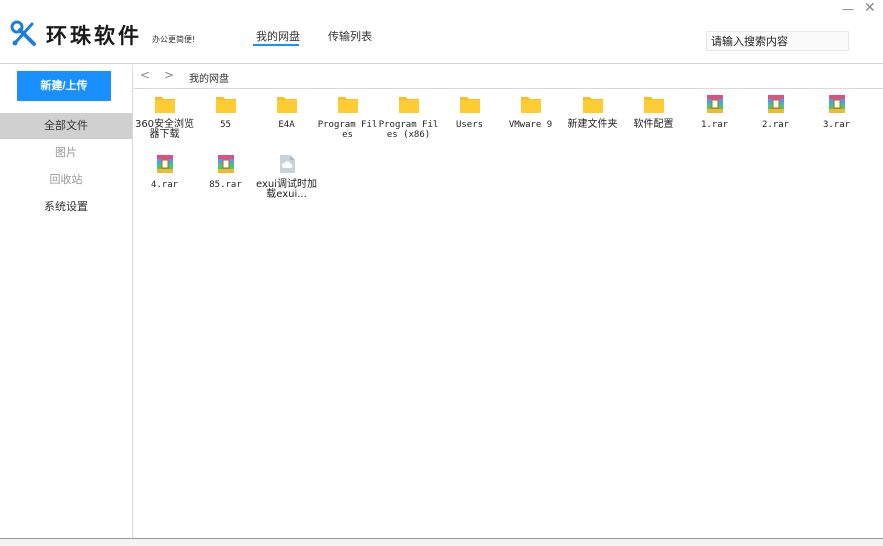 This screenshot has width=883, height=546. I want to click on file-item: Program Files (x86), so click(408, 117).